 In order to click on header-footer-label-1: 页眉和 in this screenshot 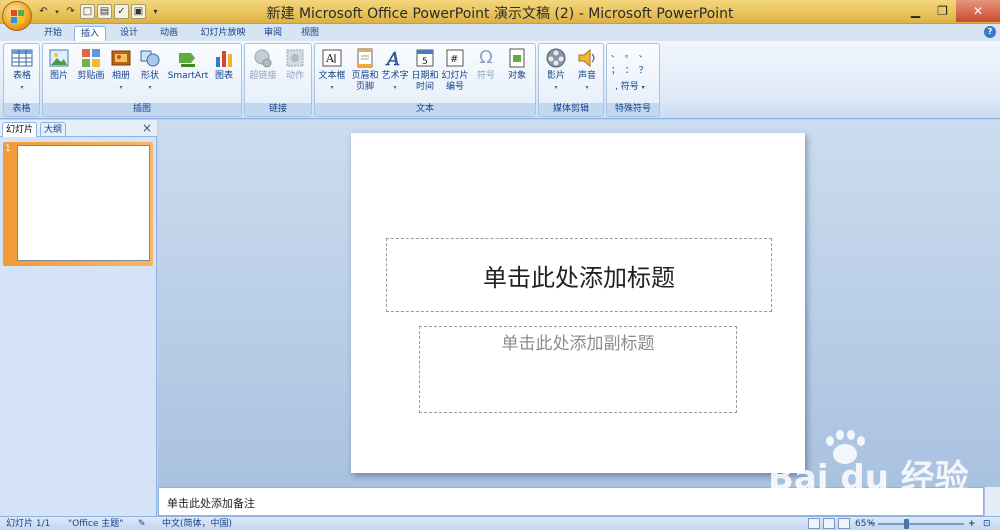, I will do `click(365, 76)`.